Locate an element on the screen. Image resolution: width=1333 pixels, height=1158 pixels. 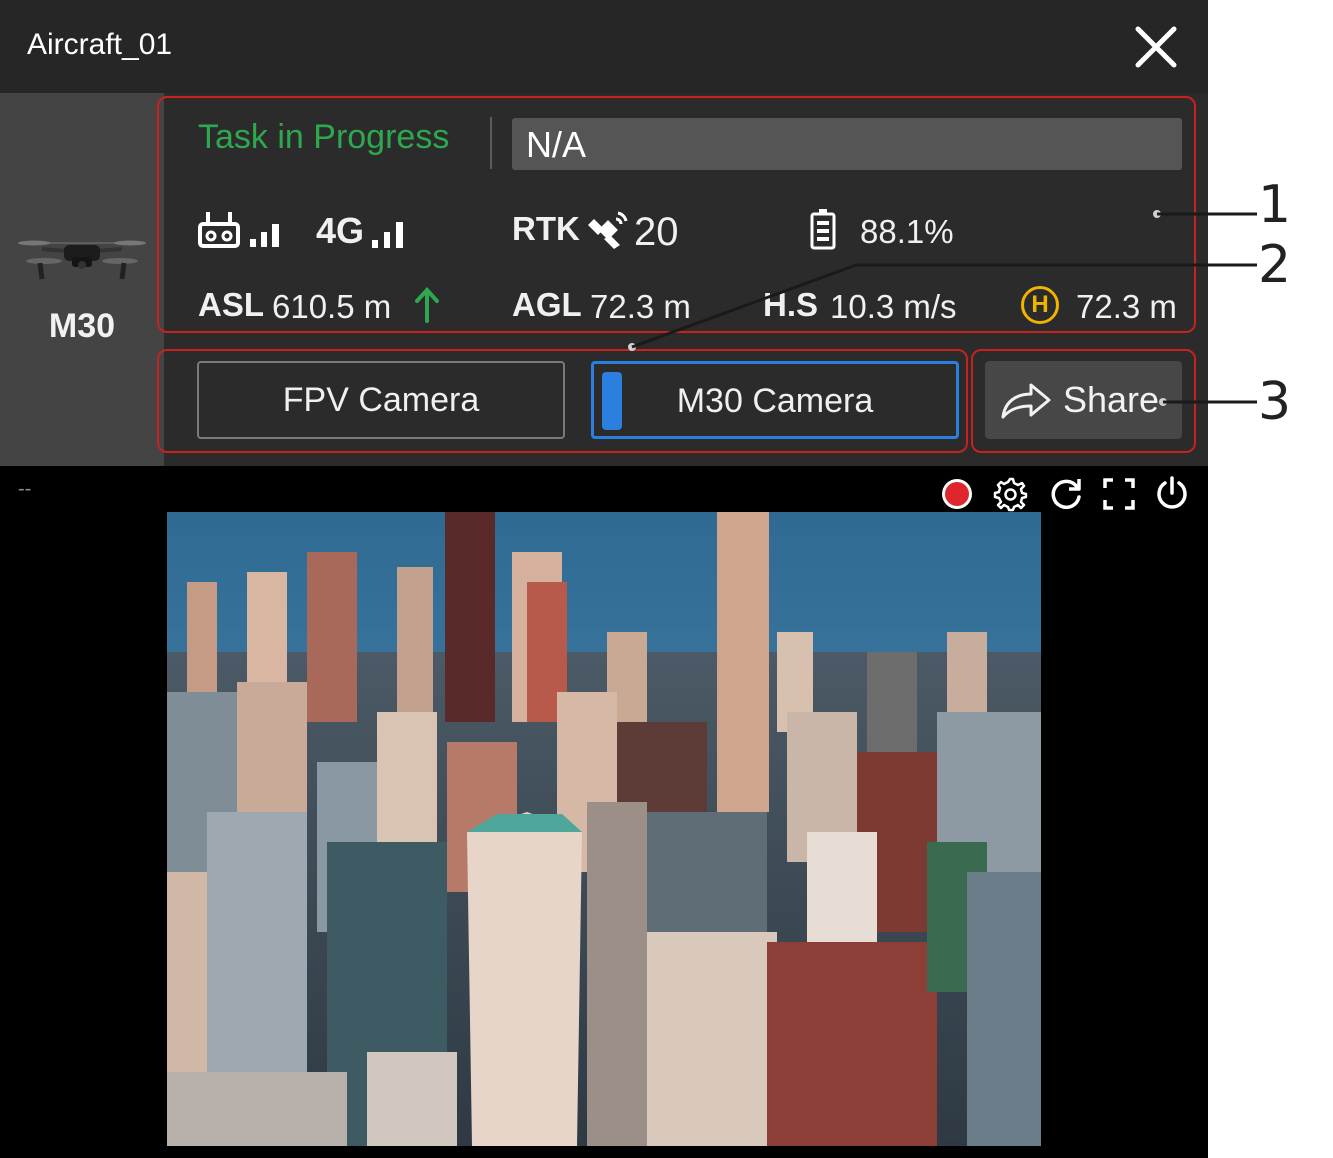
record-icon is located at coordinates (957, 494).